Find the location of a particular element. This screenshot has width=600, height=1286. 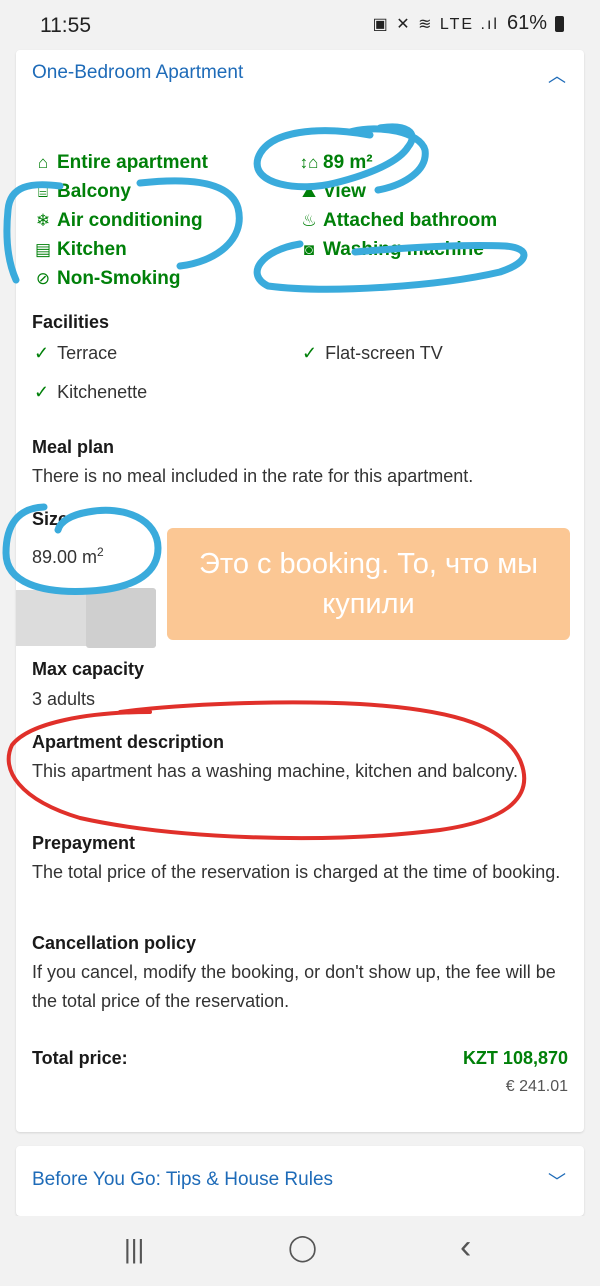

max-capacity-text: 3 adults is located at coordinates (64, 699).